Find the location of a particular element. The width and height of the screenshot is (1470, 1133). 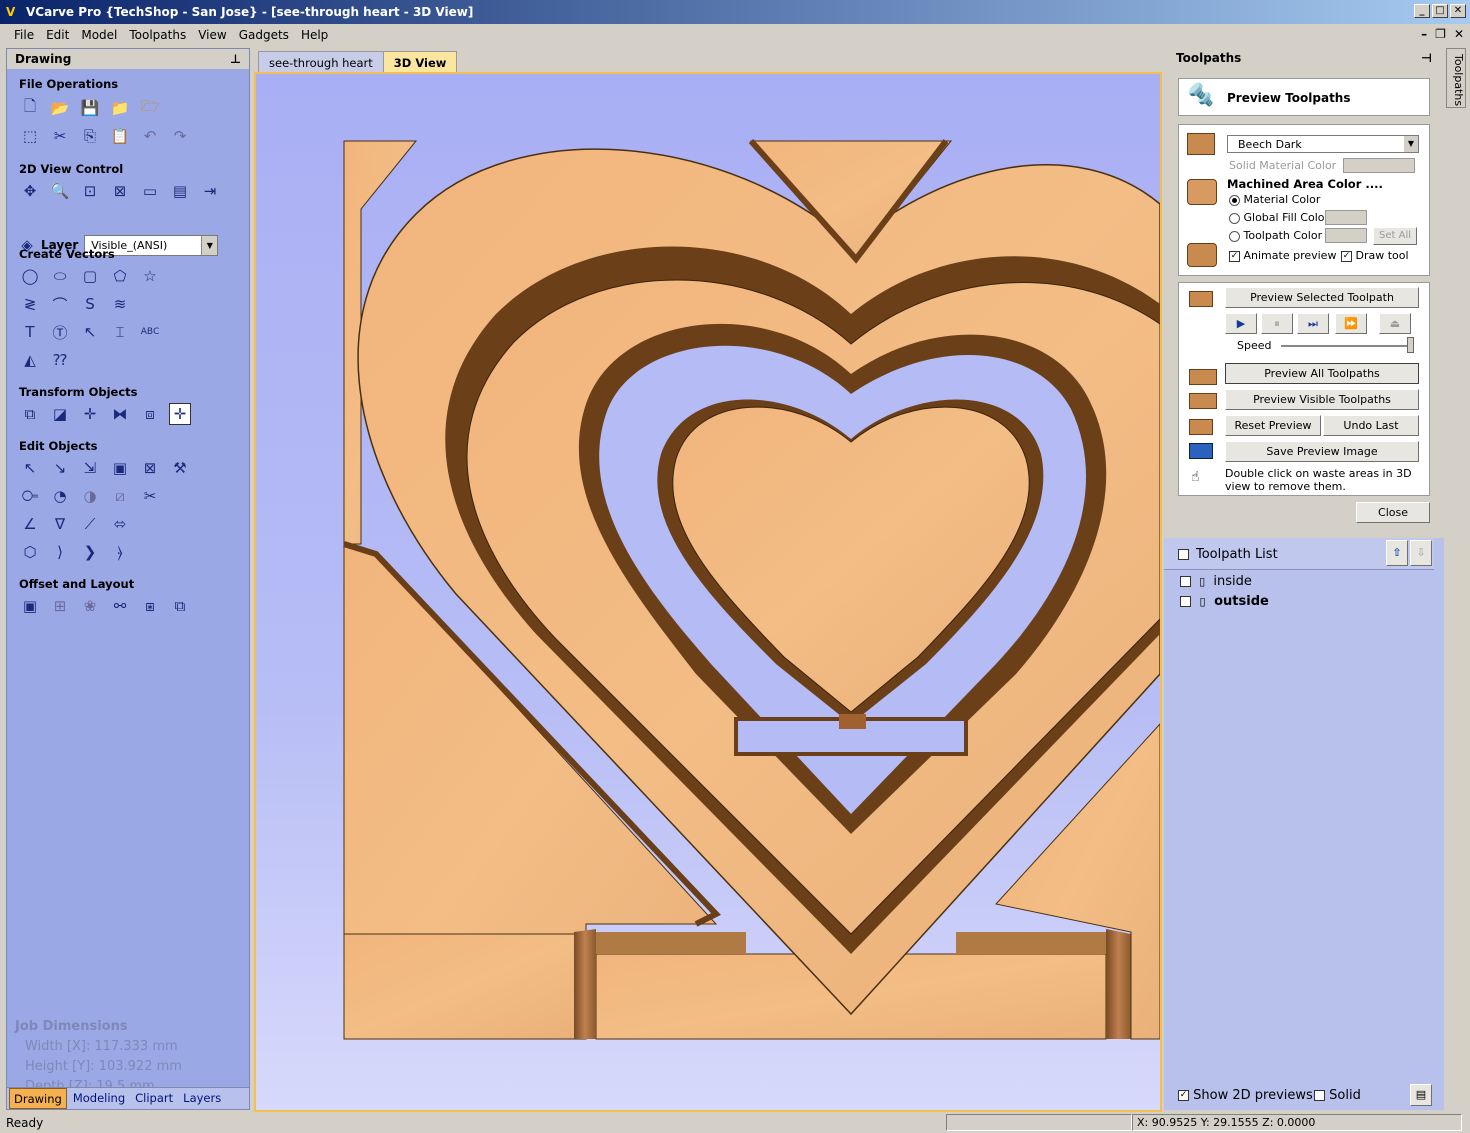

distort-icon: ⧈ is located at coordinates (150, 414).